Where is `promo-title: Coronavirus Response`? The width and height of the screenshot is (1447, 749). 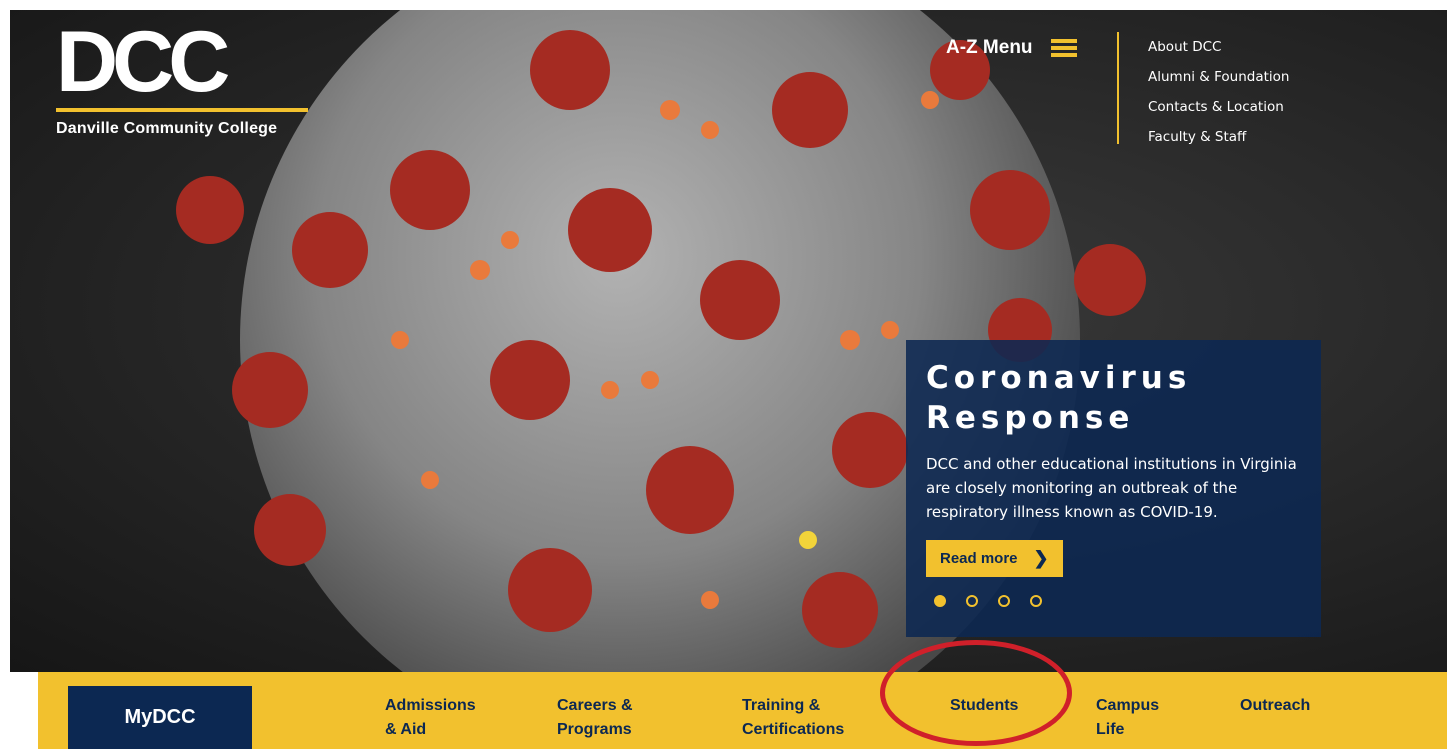 promo-title: Coronavirus Response is located at coordinates (1113, 398).